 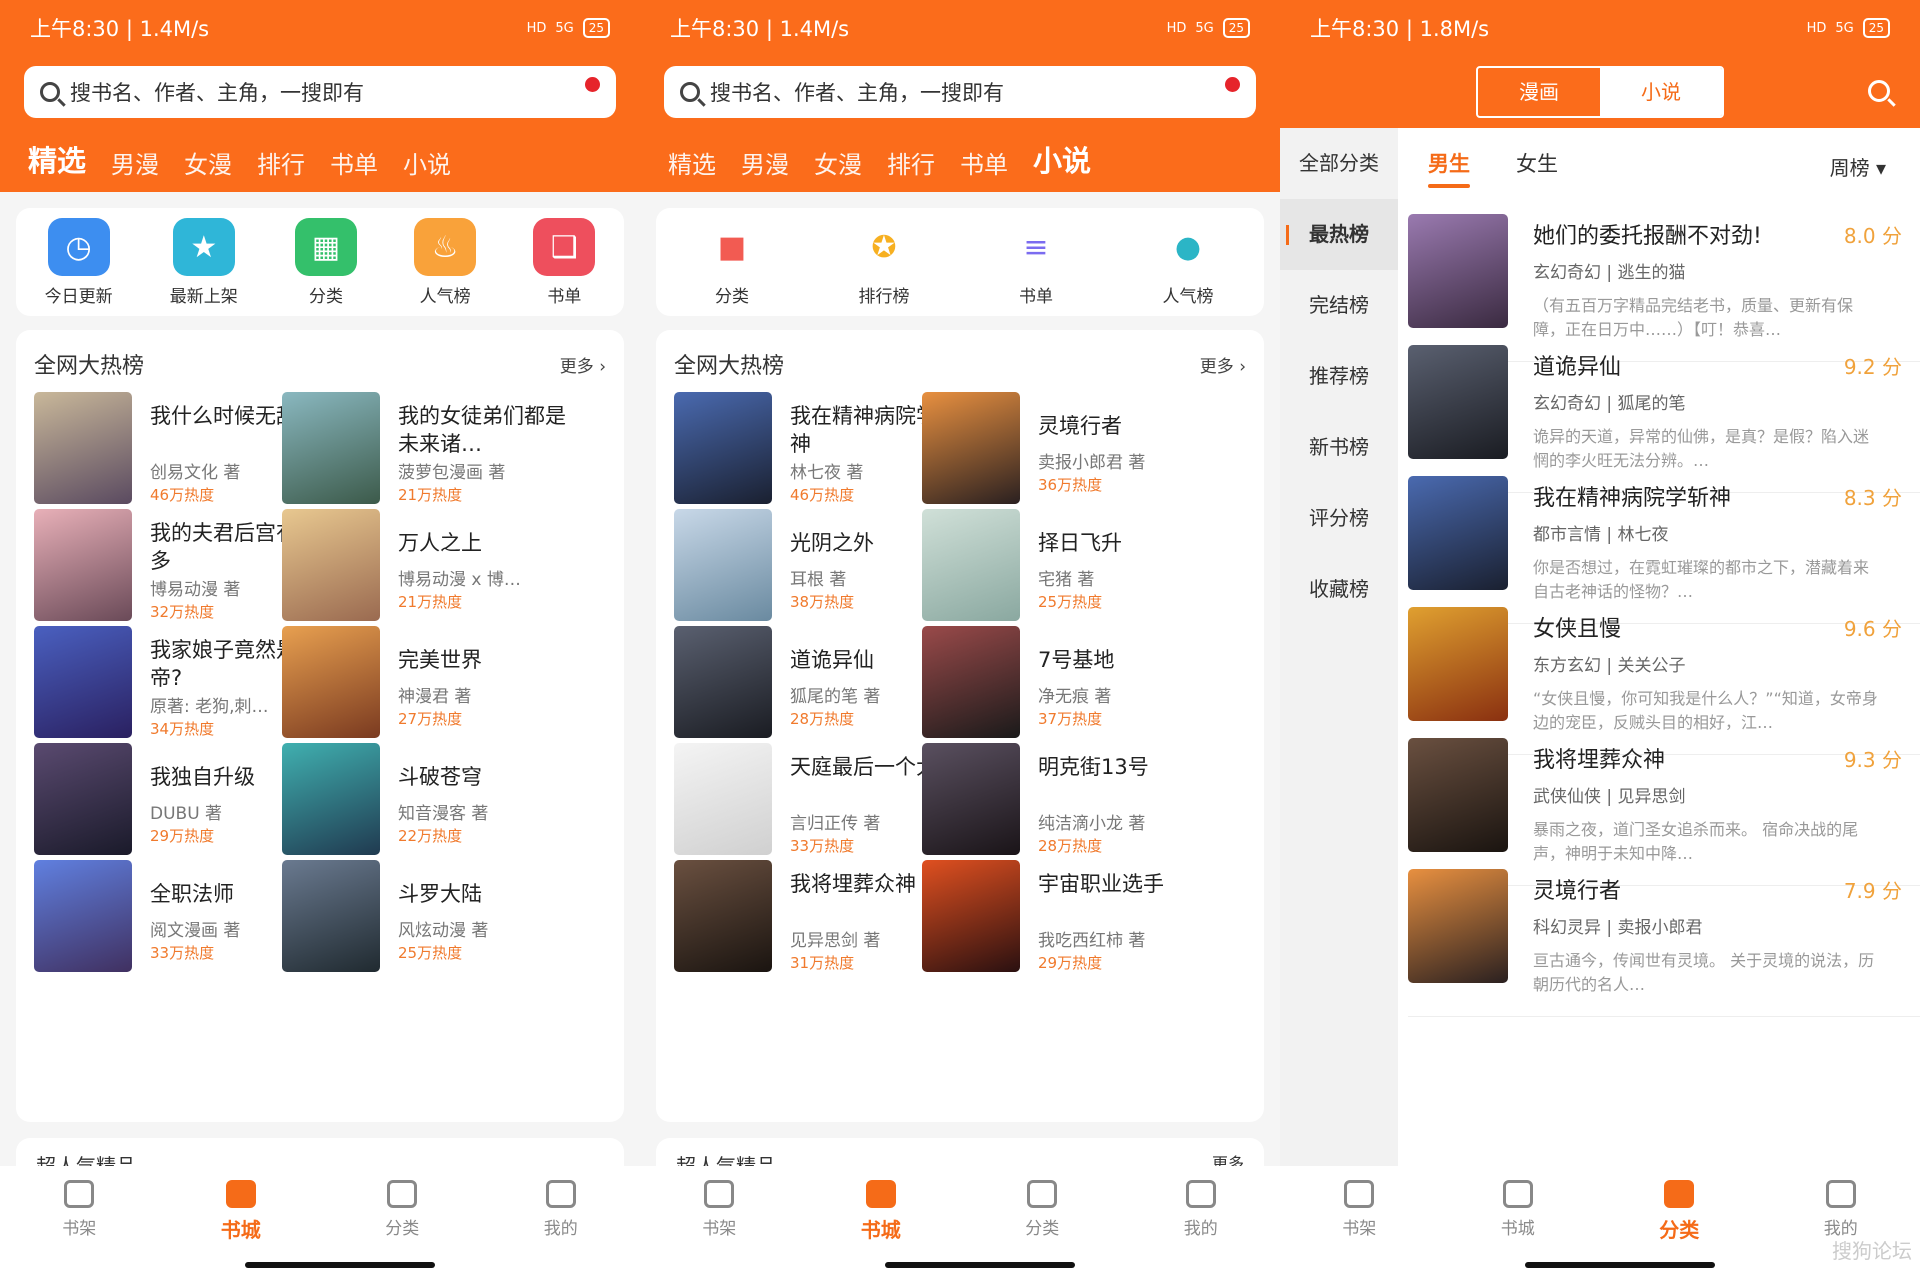 I want to click on book-heat: 21万热度, so click(x=430, y=602).